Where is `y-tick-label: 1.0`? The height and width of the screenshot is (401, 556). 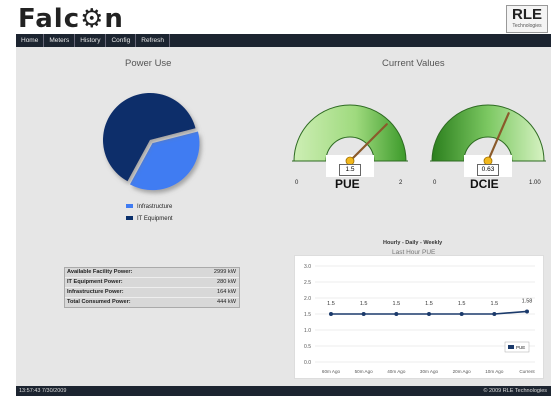 y-tick-label: 1.0 is located at coordinates (307, 331).